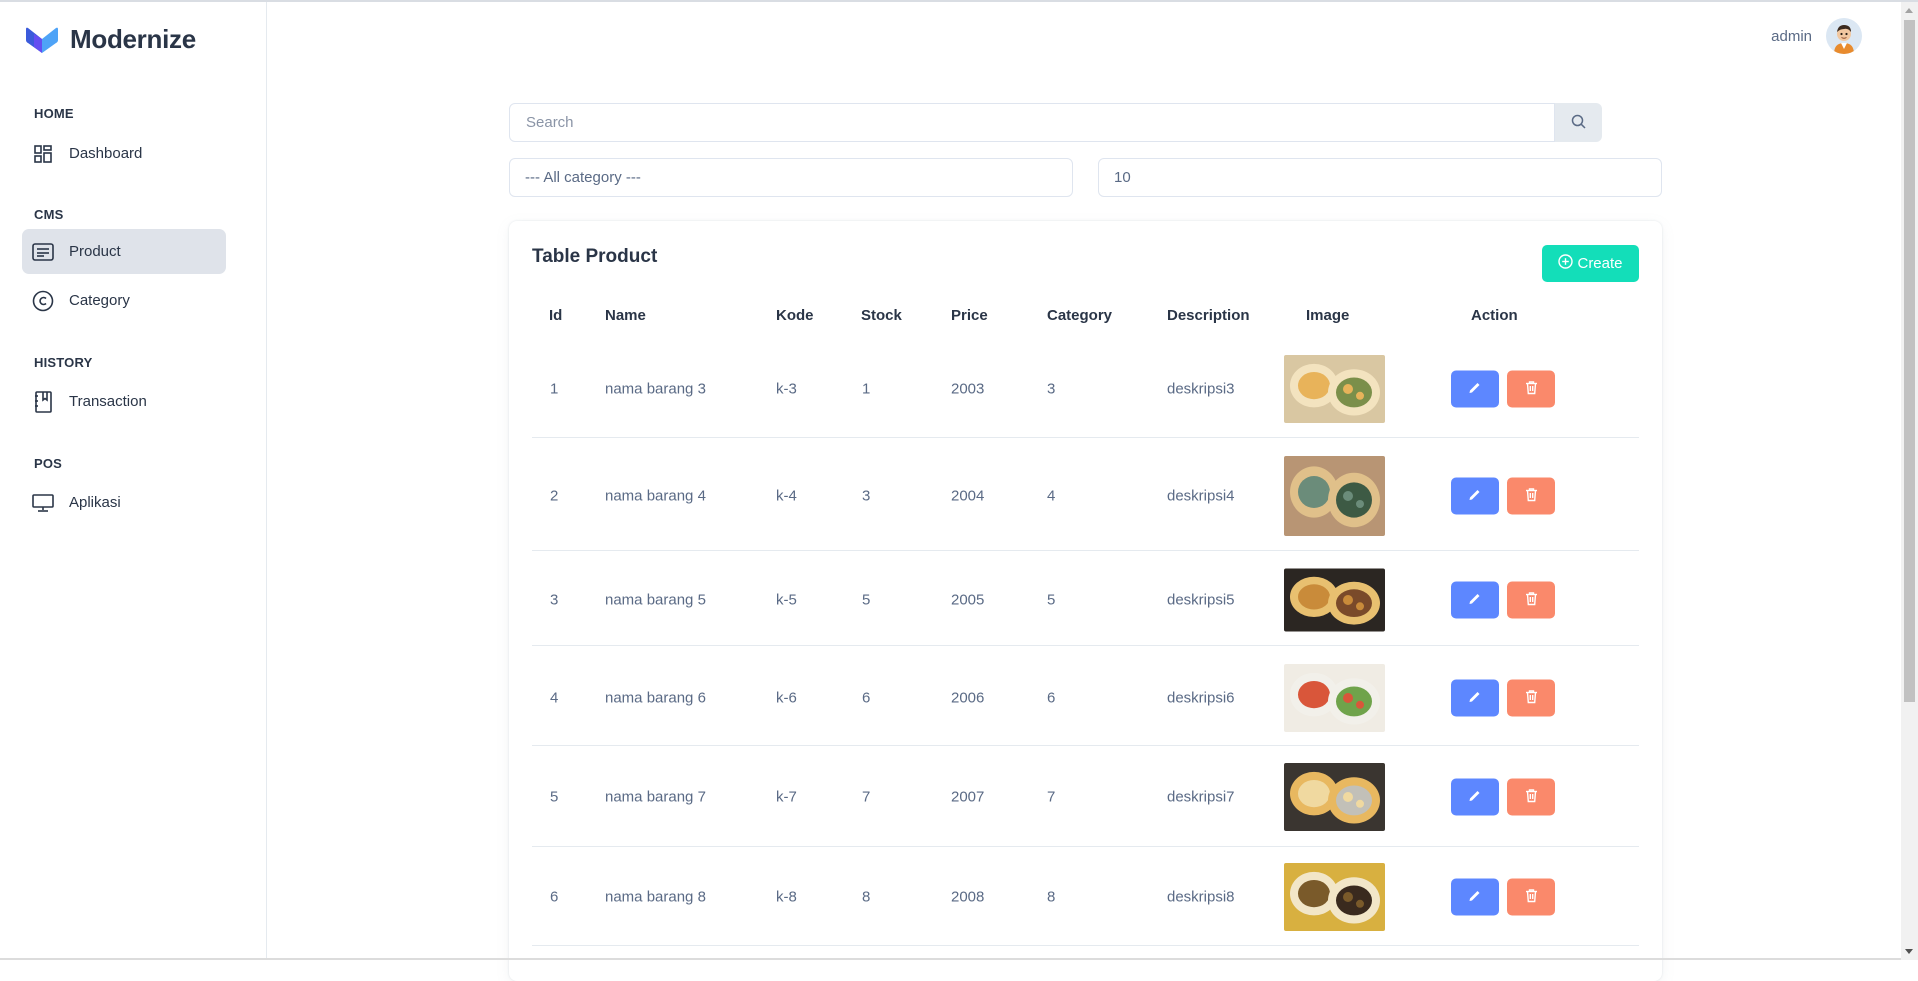  I want to click on cell-name: nama barang 6, so click(655, 698).